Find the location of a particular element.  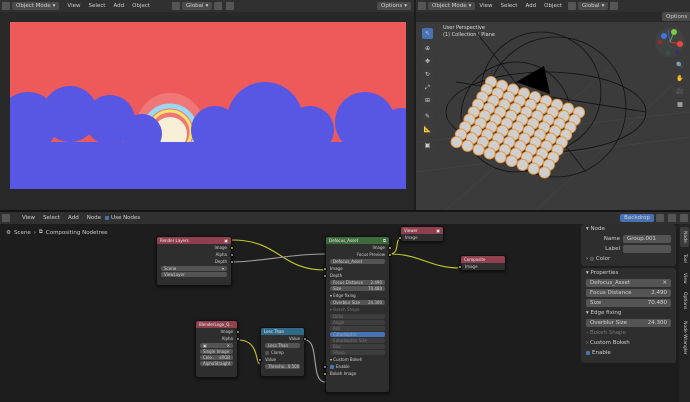

custom-bokeh-row: › Custom Bokeh is located at coordinates (628, 343).